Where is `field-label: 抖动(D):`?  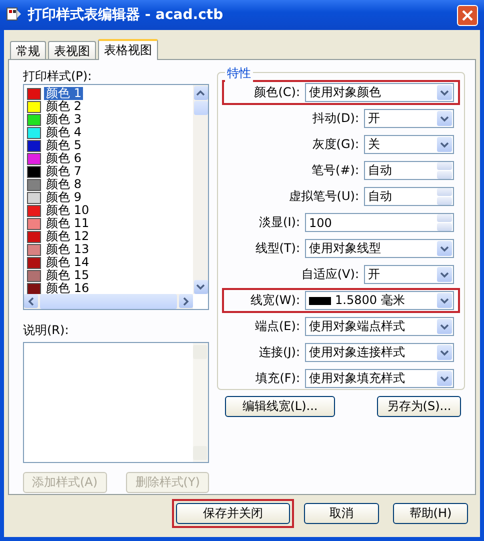
field-label: 抖动(D): is located at coordinates (335, 118).